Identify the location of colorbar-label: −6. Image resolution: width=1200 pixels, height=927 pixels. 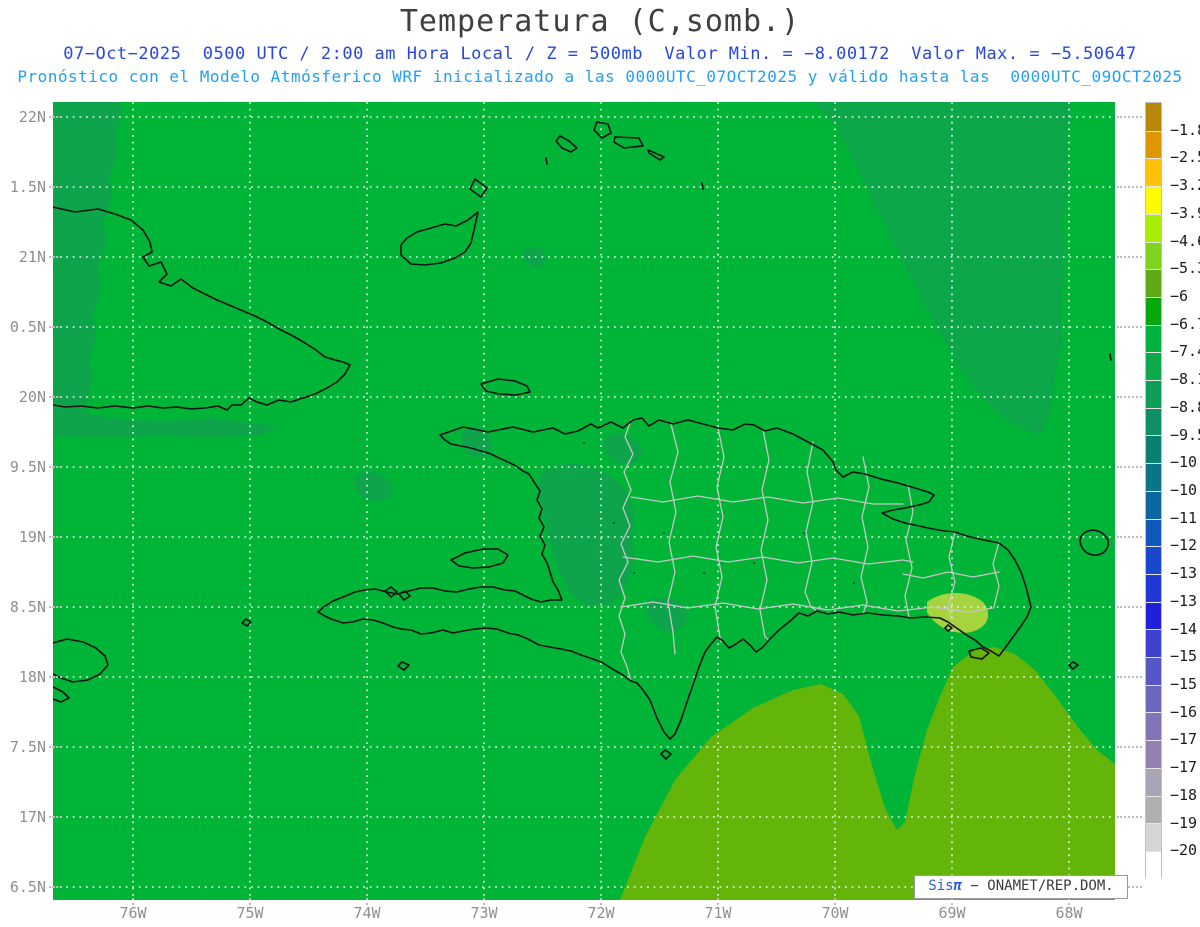
(1179, 296).